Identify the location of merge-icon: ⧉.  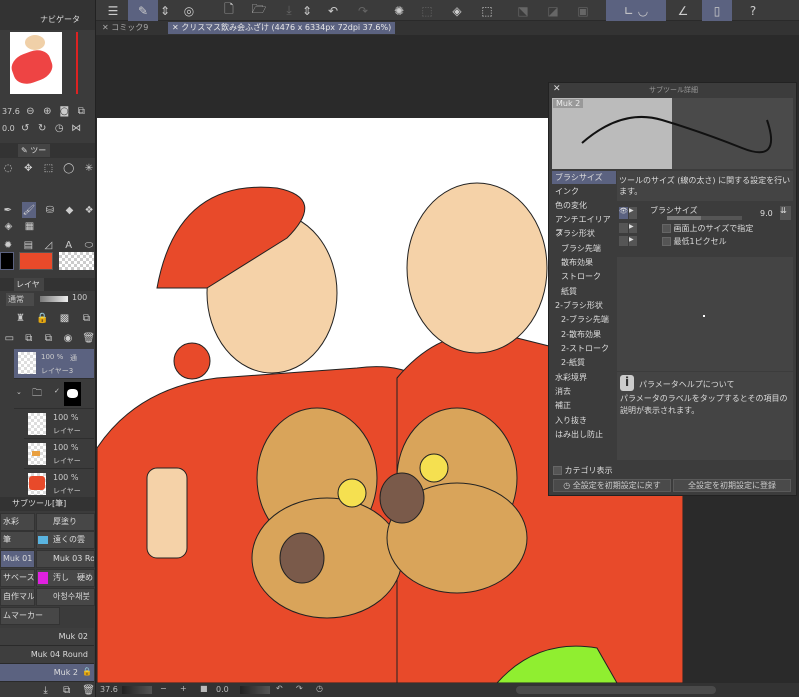
(48, 338).